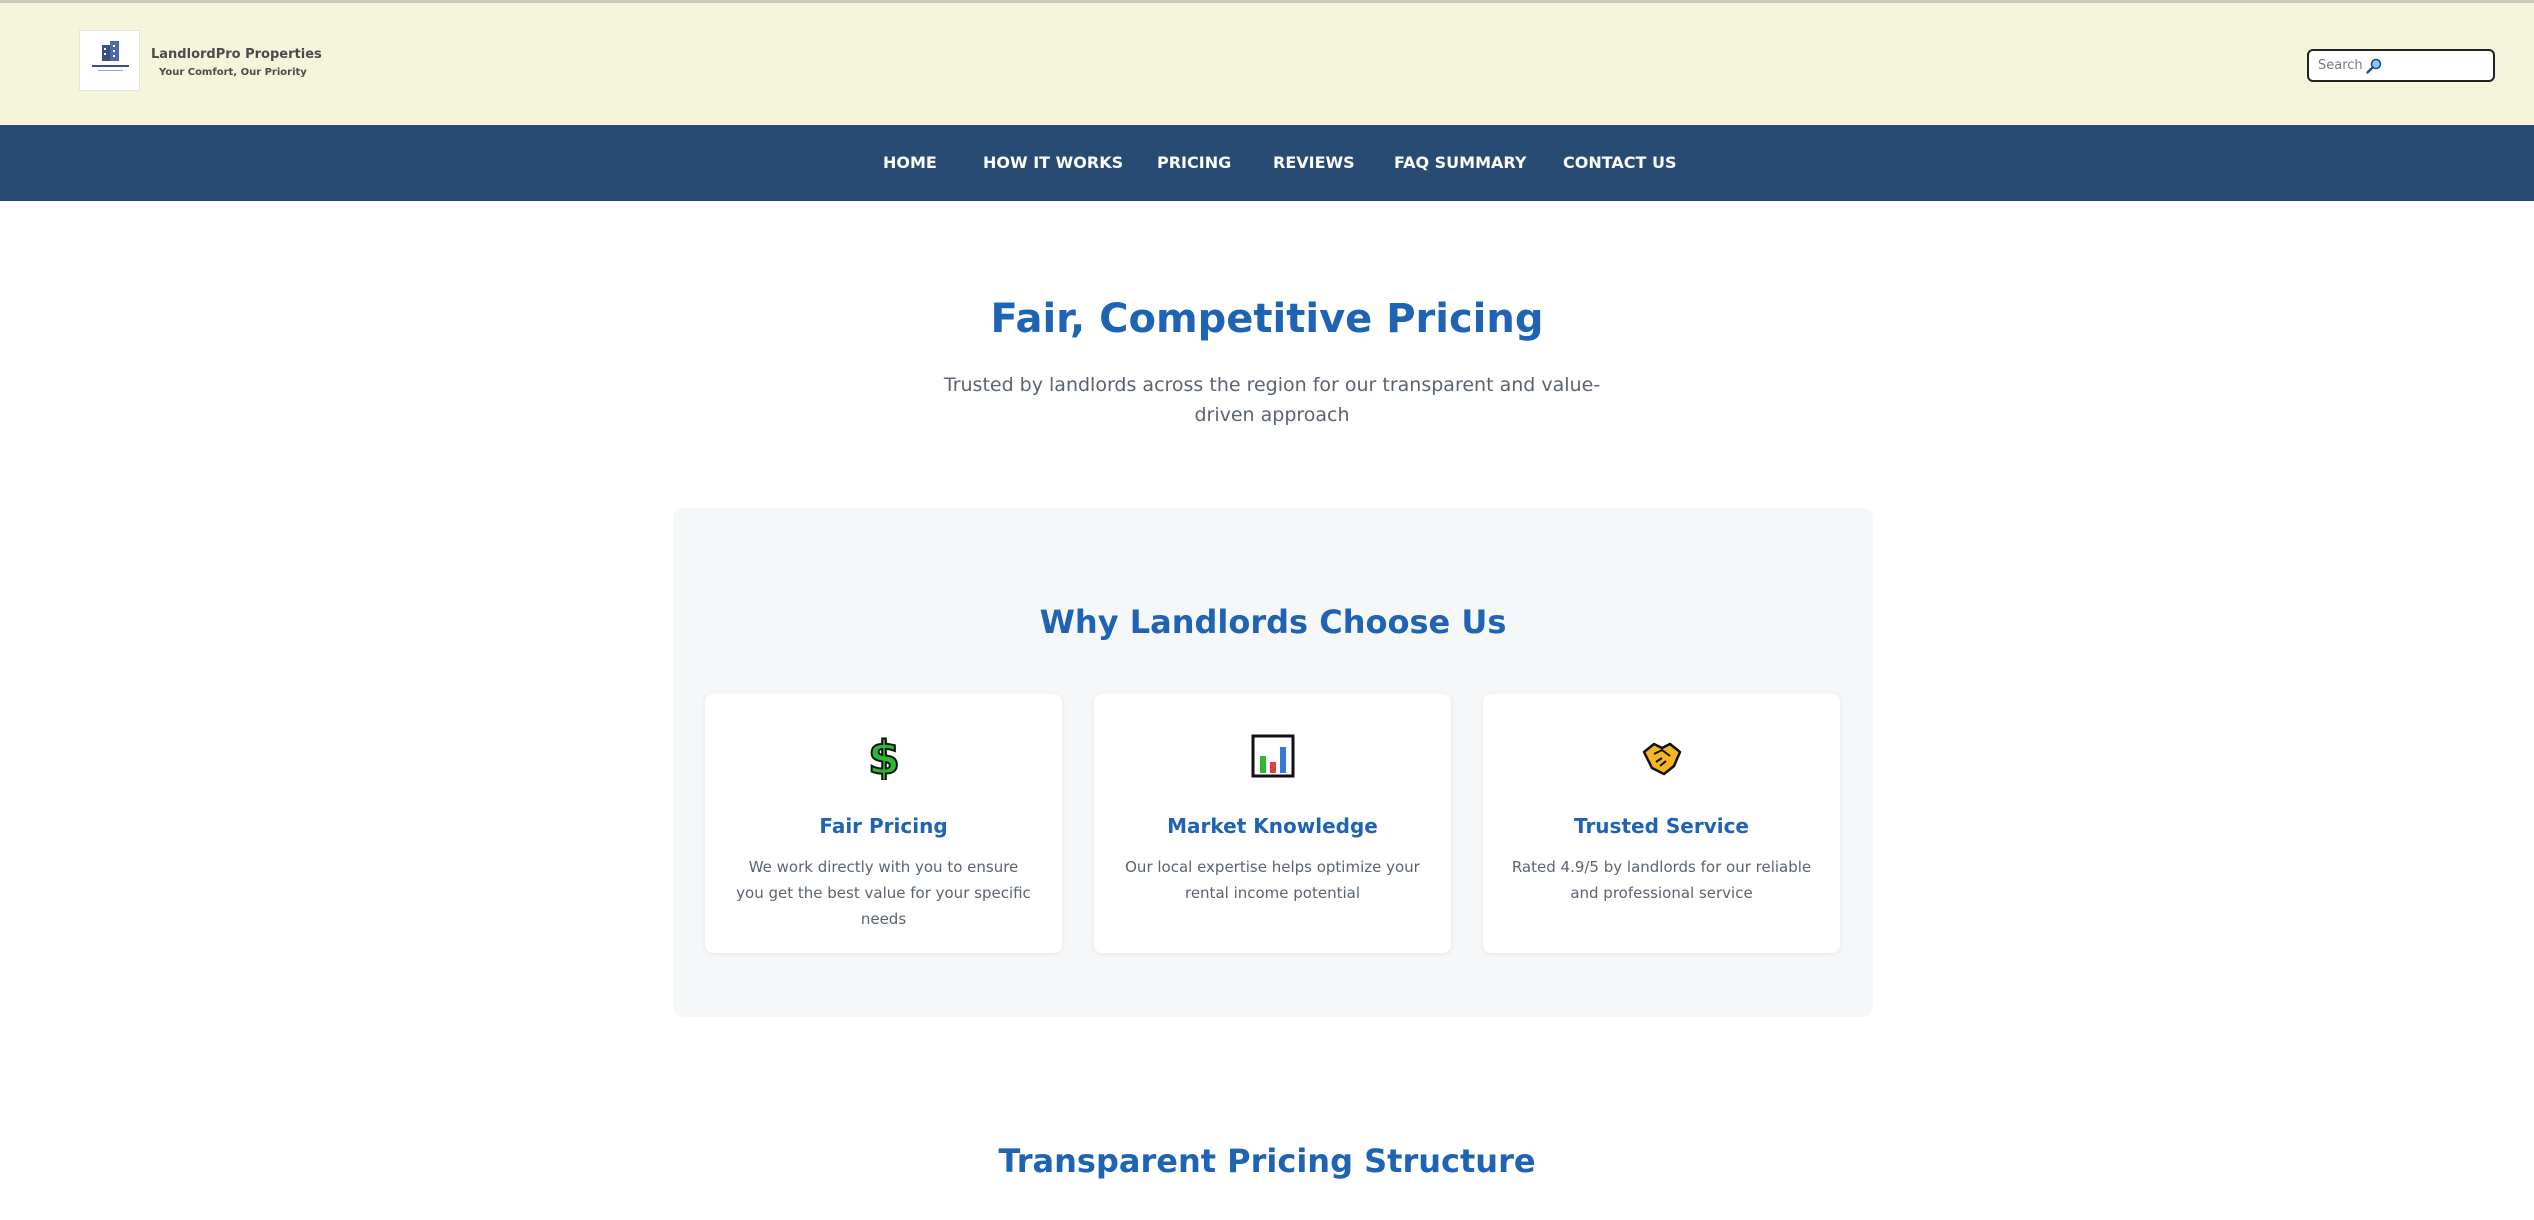 The width and height of the screenshot is (2534, 1220). What do you see at coordinates (1194, 162) in the screenshot?
I see `nav-pricing: PRICING` at bounding box center [1194, 162].